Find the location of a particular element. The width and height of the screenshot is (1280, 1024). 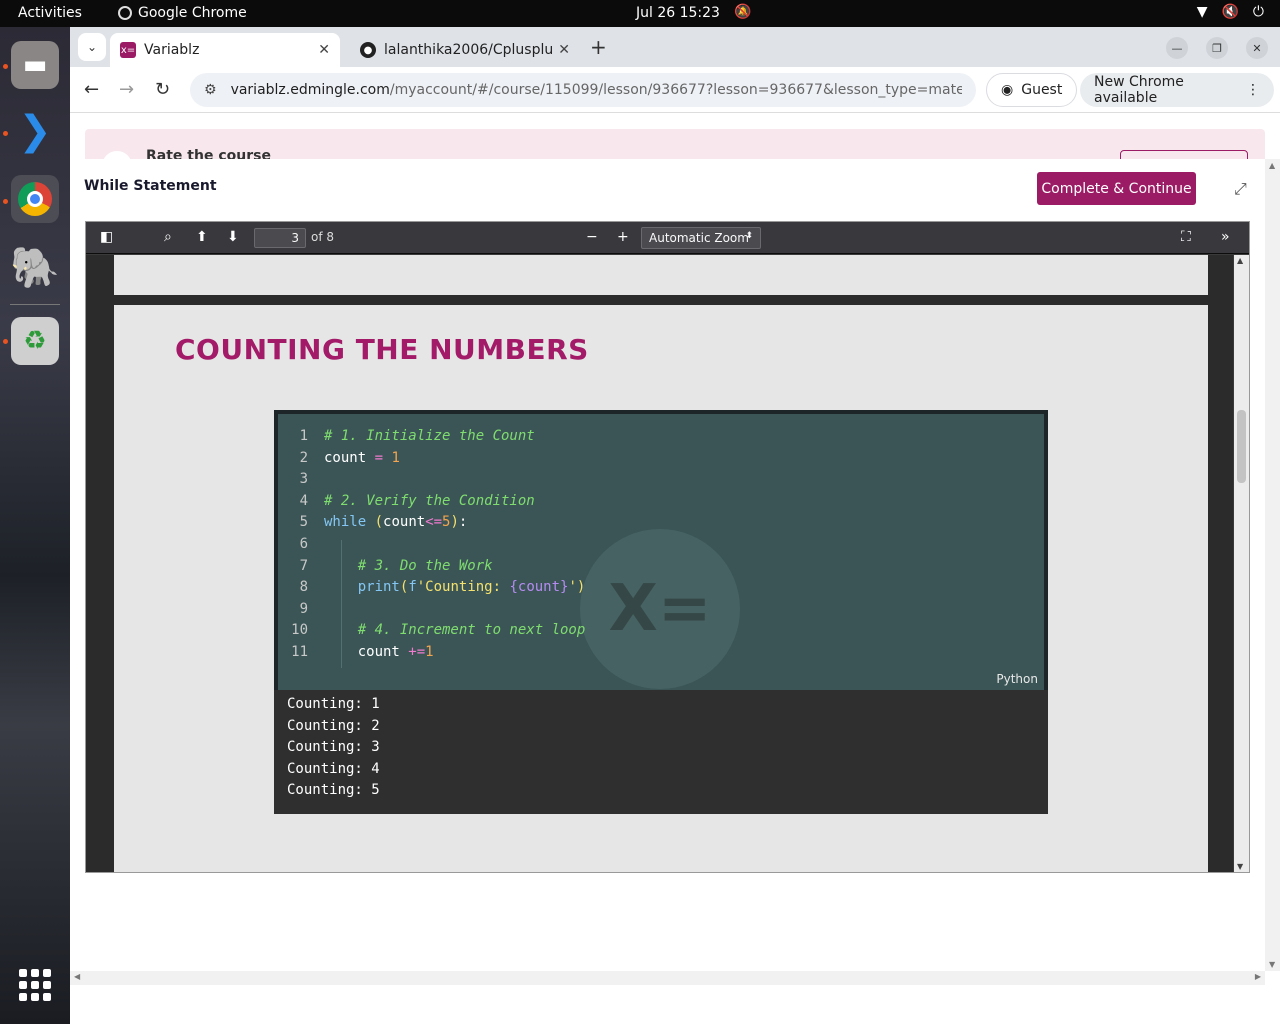

system-tray: ▼ 🔇 ⏻ is located at coordinates (1230, 12).